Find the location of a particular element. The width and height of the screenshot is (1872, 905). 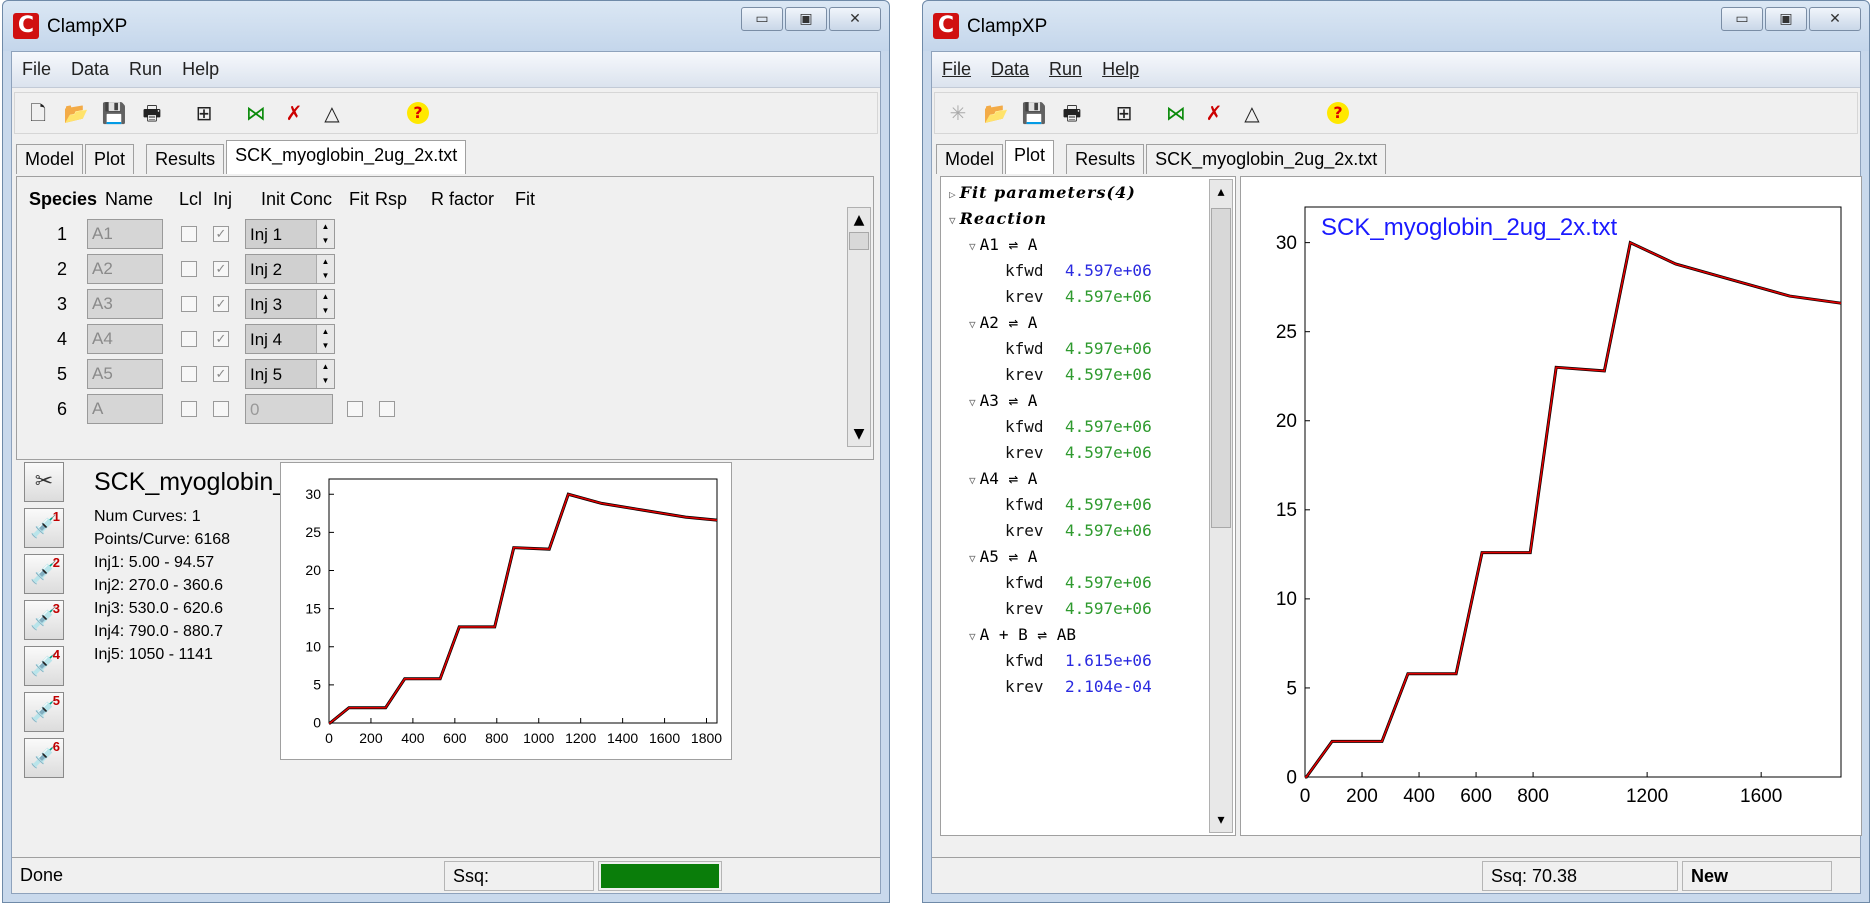

species-name-field: A4 is located at coordinates (125, 339).